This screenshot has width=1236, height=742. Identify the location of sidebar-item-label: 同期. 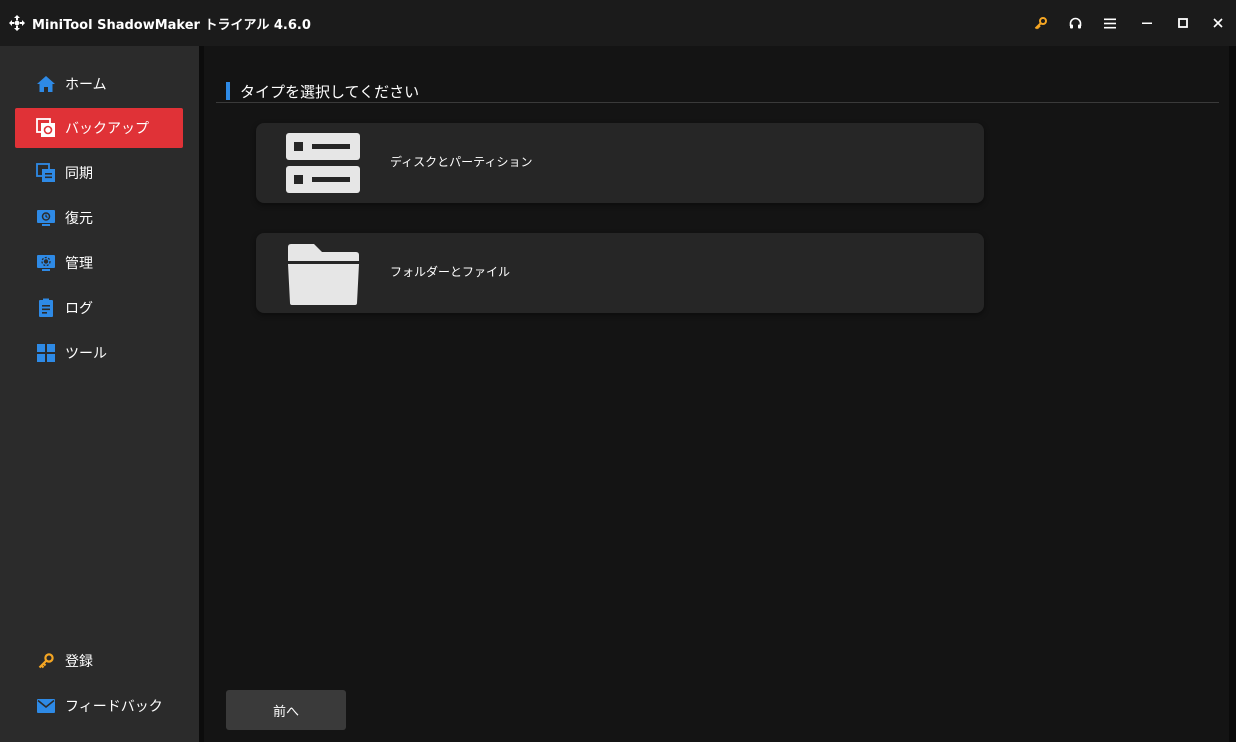
(79, 174).